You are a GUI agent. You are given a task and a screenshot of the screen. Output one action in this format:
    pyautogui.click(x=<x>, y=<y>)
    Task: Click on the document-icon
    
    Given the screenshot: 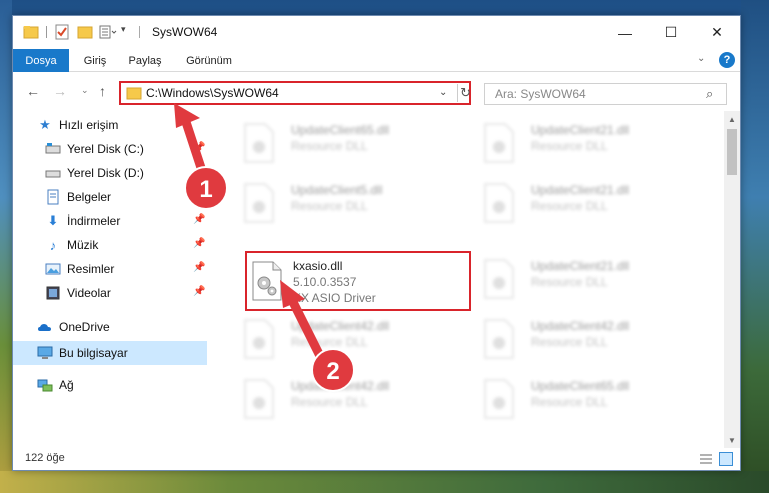 What is the action you would take?
    pyautogui.click(x=53, y=197)
    